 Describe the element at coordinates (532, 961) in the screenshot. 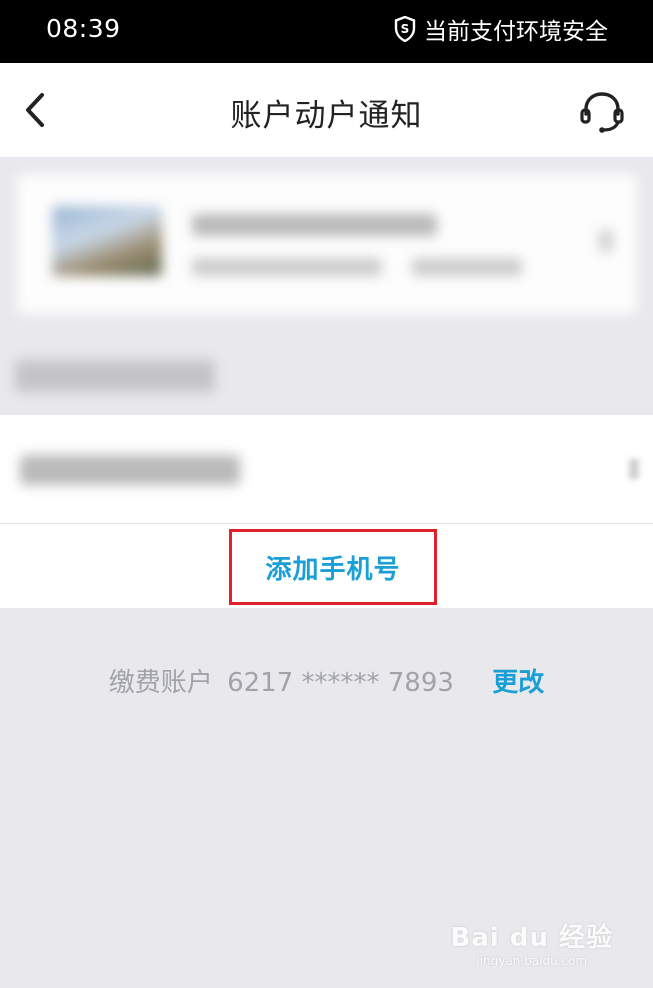

I see `watermark-url: jingyan.baidu.com` at that location.